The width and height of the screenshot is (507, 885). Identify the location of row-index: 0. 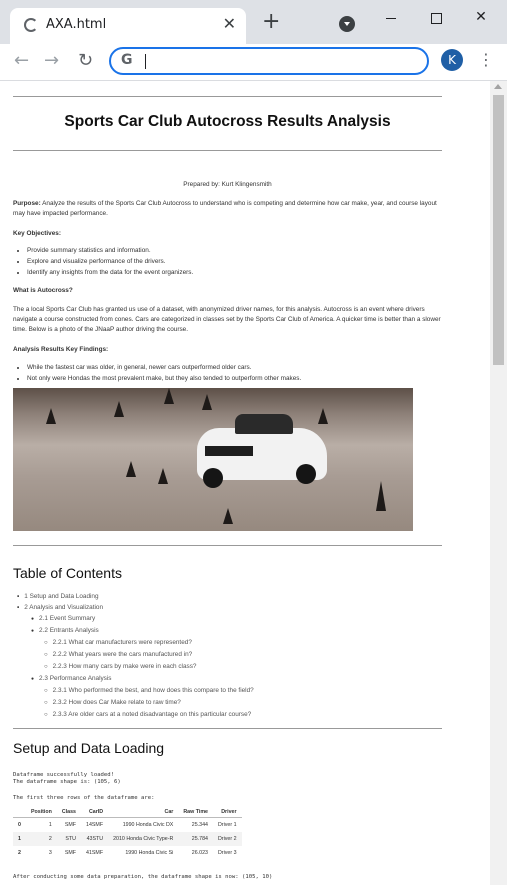
(19, 825).